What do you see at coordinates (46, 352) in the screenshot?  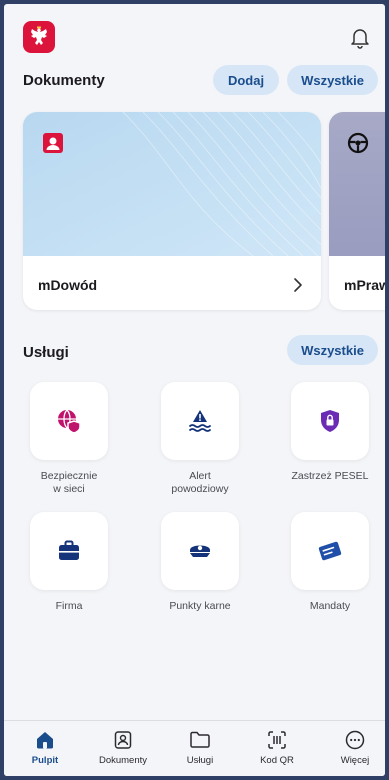 I see `services-title: Usługi` at bounding box center [46, 352].